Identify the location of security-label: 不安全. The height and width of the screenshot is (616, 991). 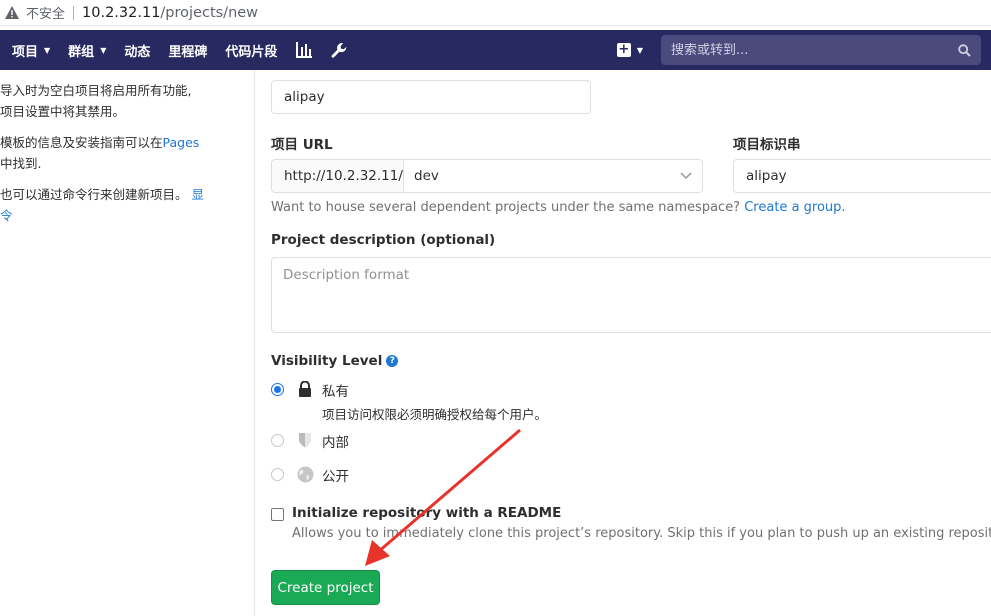
(46, 14).